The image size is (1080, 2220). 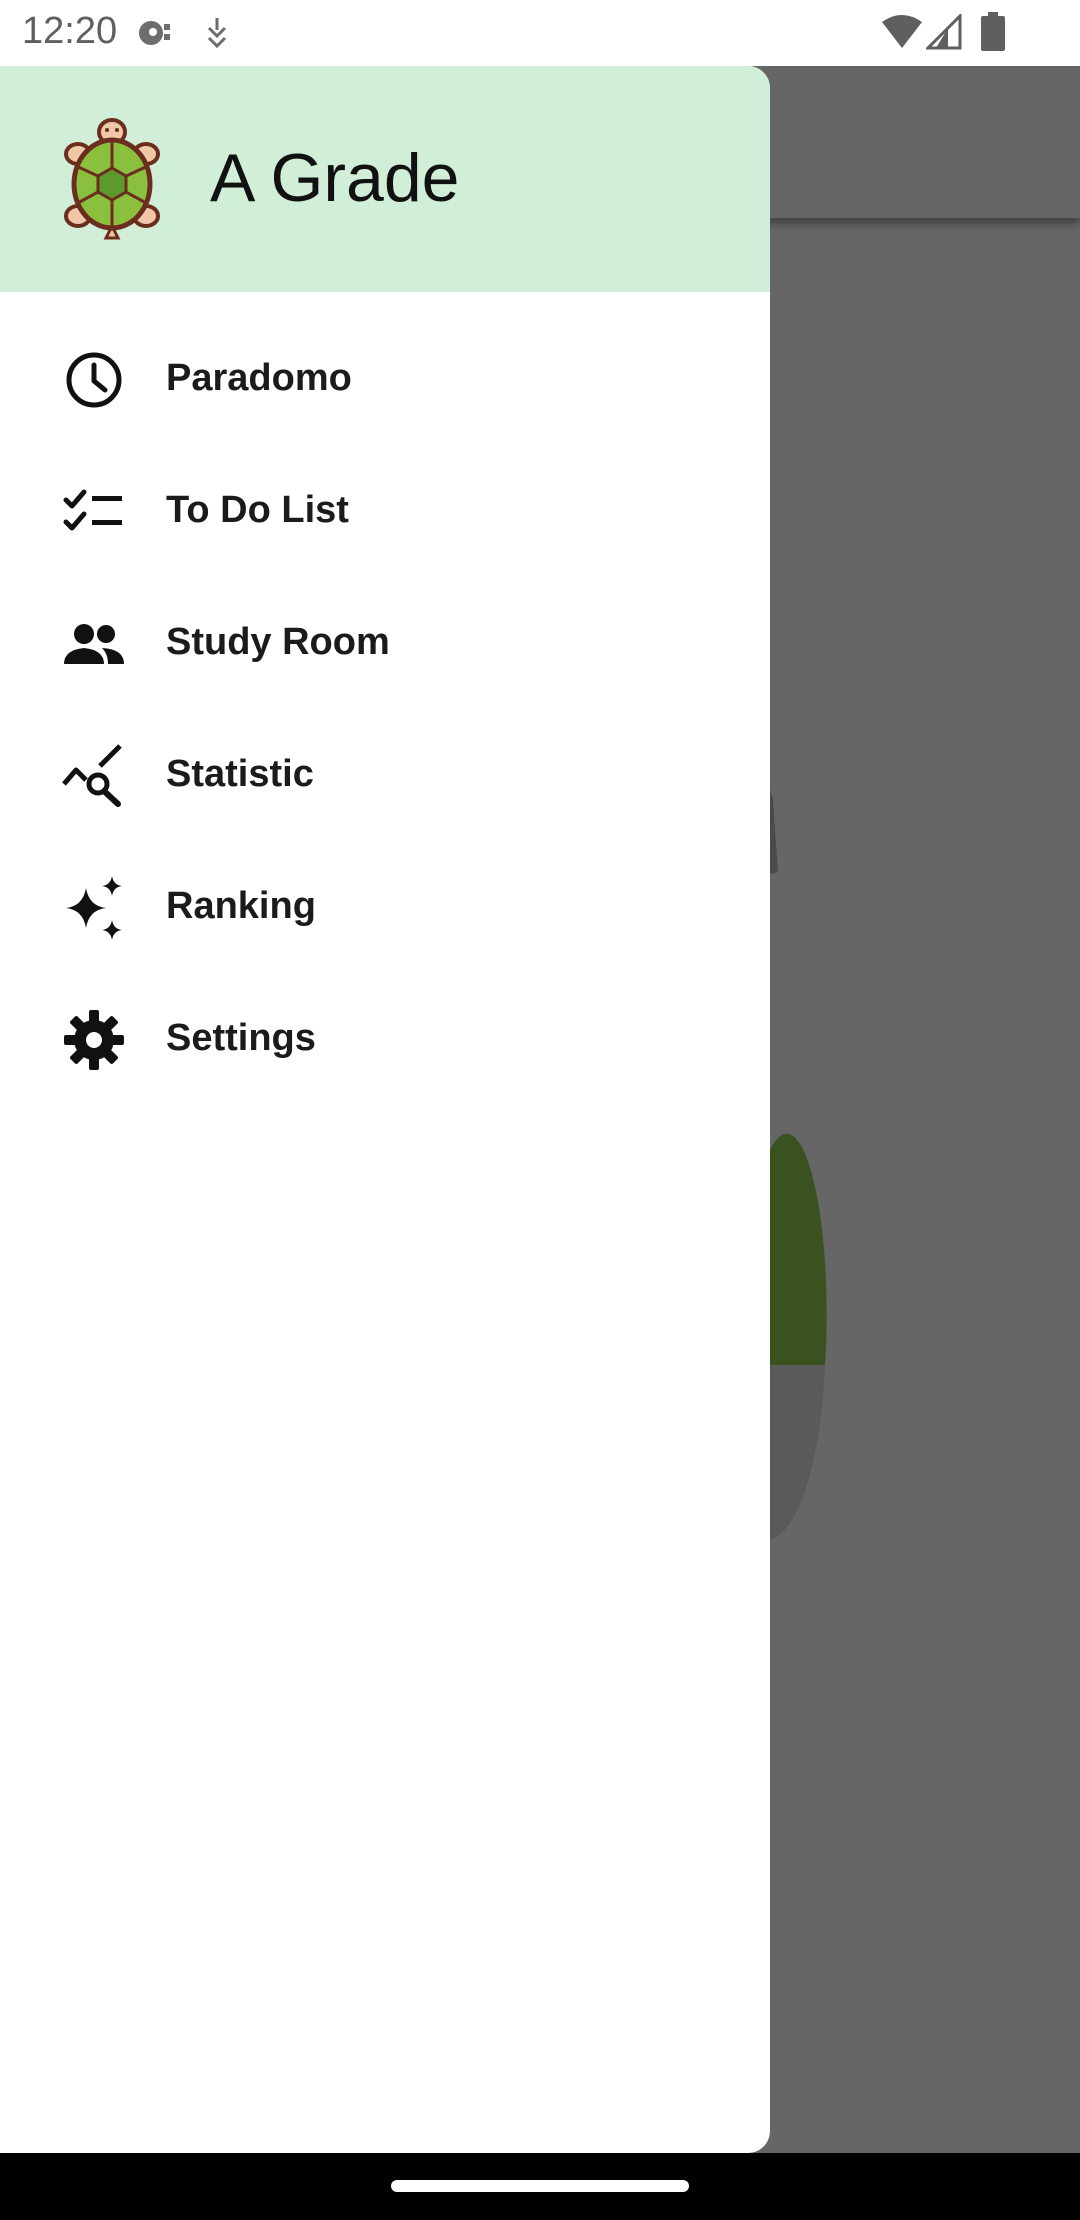 I want to click on home-gesture-handle, so click(x=540, y=2186).